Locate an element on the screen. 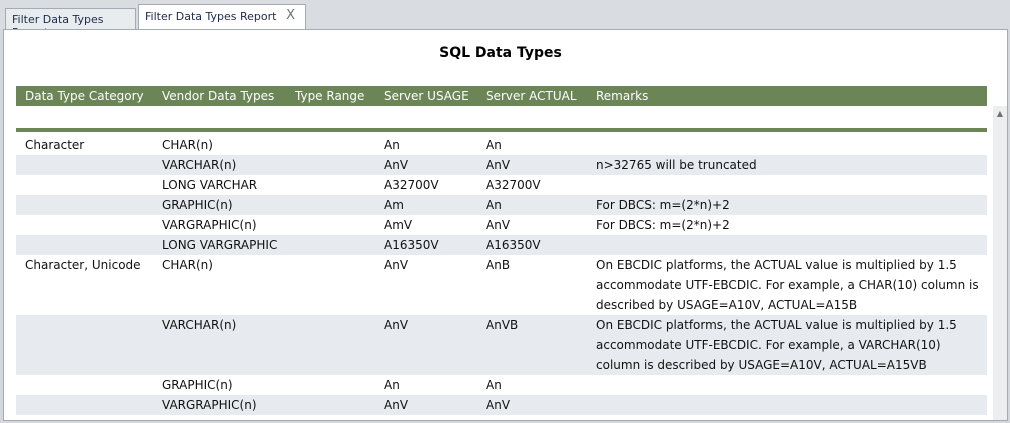 The image size is (1010, 423). column-header: Server ACTUAL is located at coordinates (531, 96).